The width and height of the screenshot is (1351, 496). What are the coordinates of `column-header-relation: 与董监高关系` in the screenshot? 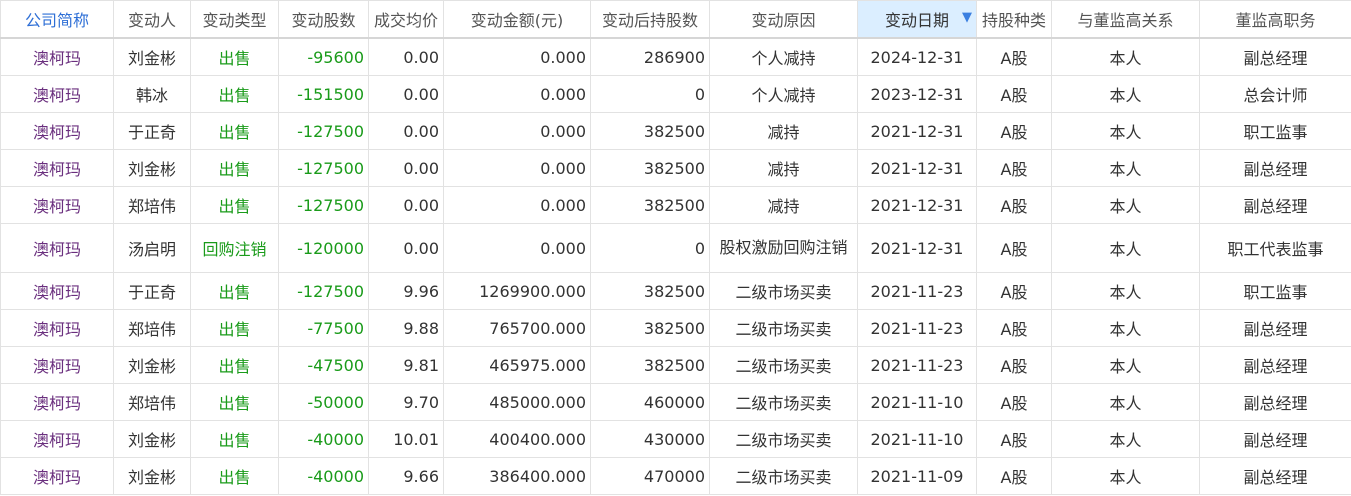 It's located at (1125, 19).